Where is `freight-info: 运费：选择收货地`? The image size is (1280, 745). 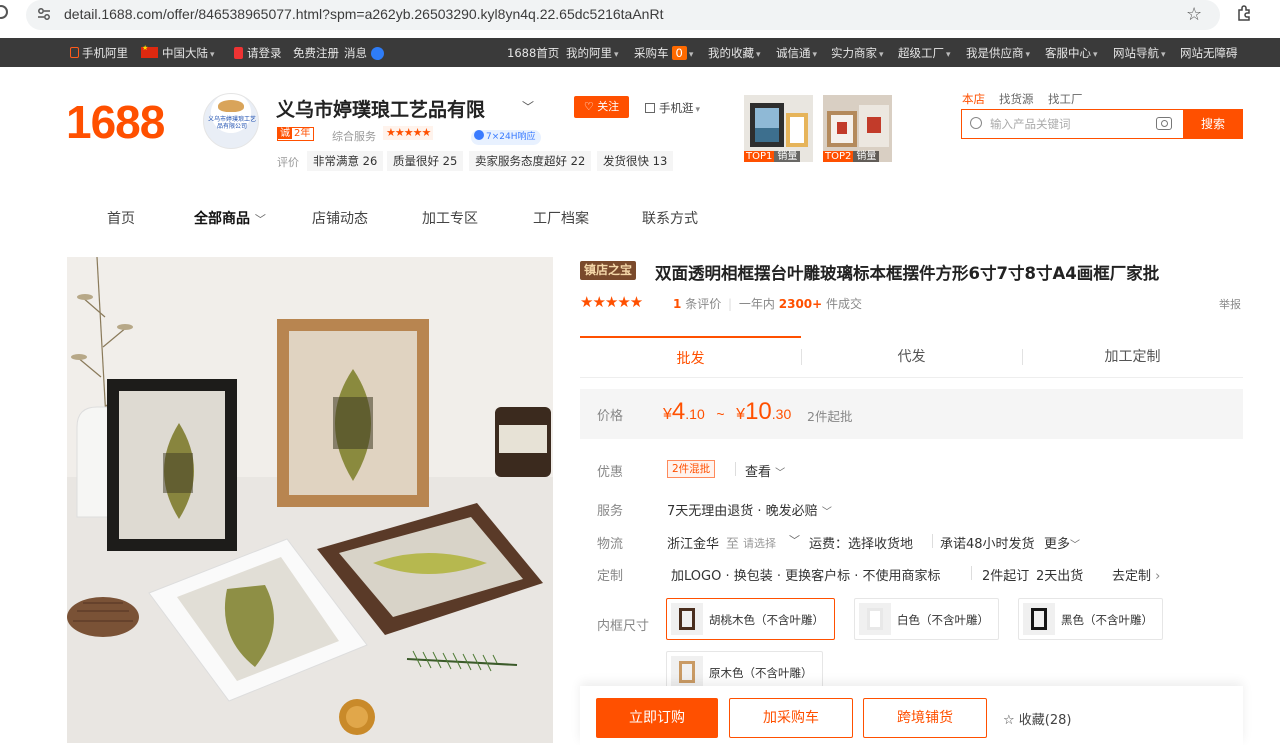 freight-info: 运费：选择收货地 is located at coordinates (861, 542).